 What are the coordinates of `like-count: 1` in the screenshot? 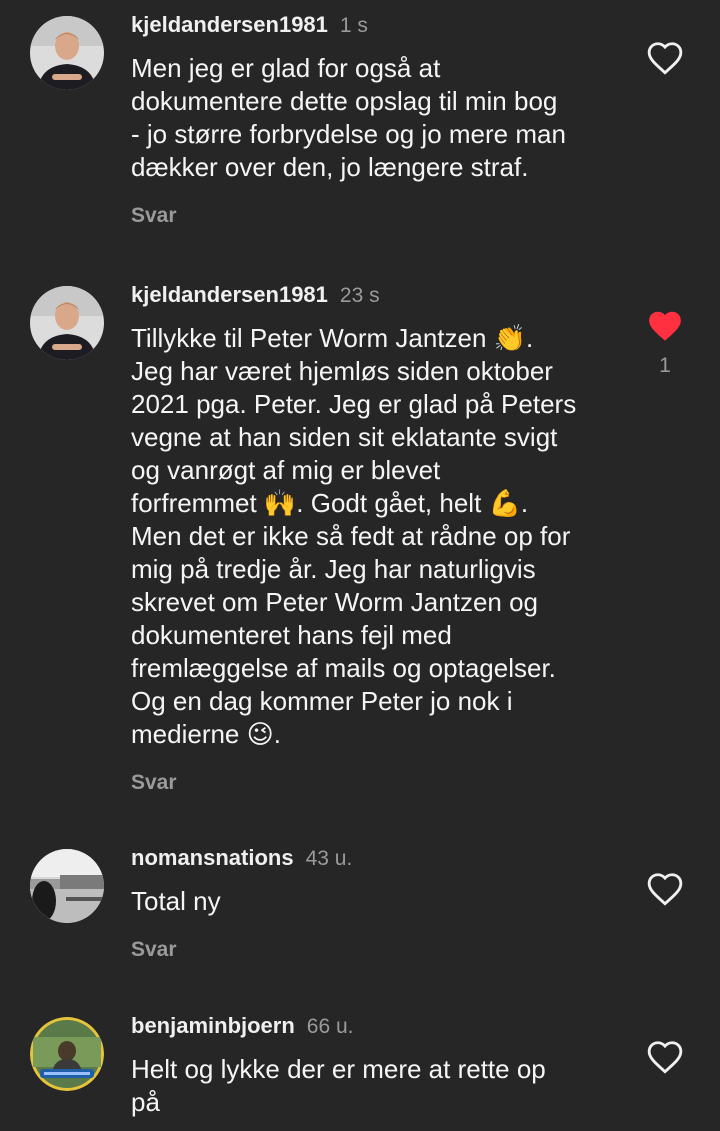 It's located at (665, 365).